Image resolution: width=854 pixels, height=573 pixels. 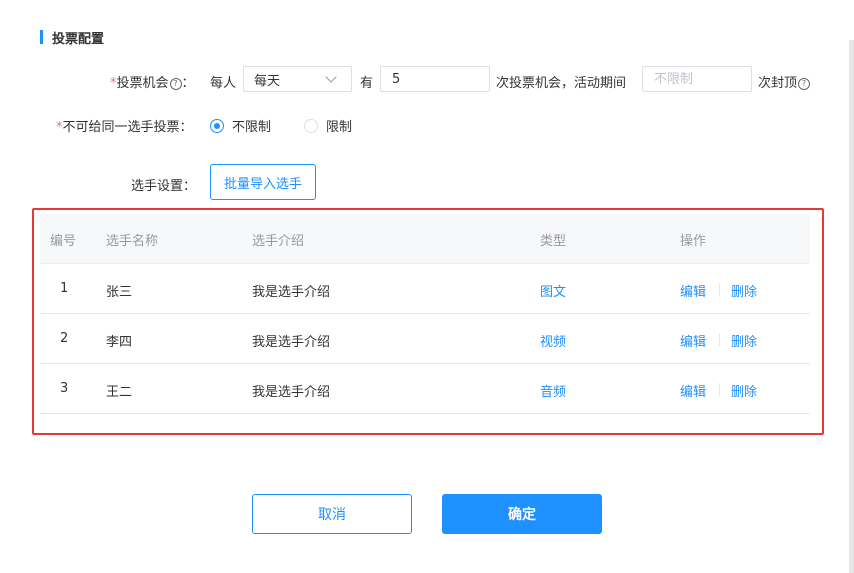 I want to click on have-text: 有, so click(x=367, y=83).